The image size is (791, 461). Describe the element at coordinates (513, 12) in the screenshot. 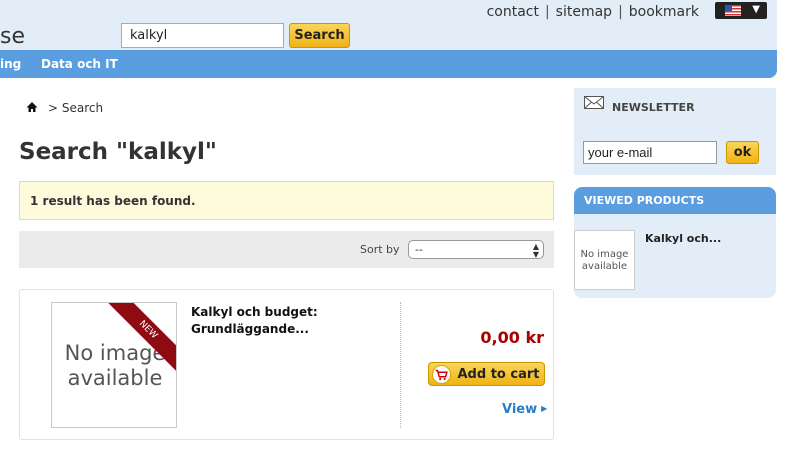

I see `contact-link: contact` at that location.